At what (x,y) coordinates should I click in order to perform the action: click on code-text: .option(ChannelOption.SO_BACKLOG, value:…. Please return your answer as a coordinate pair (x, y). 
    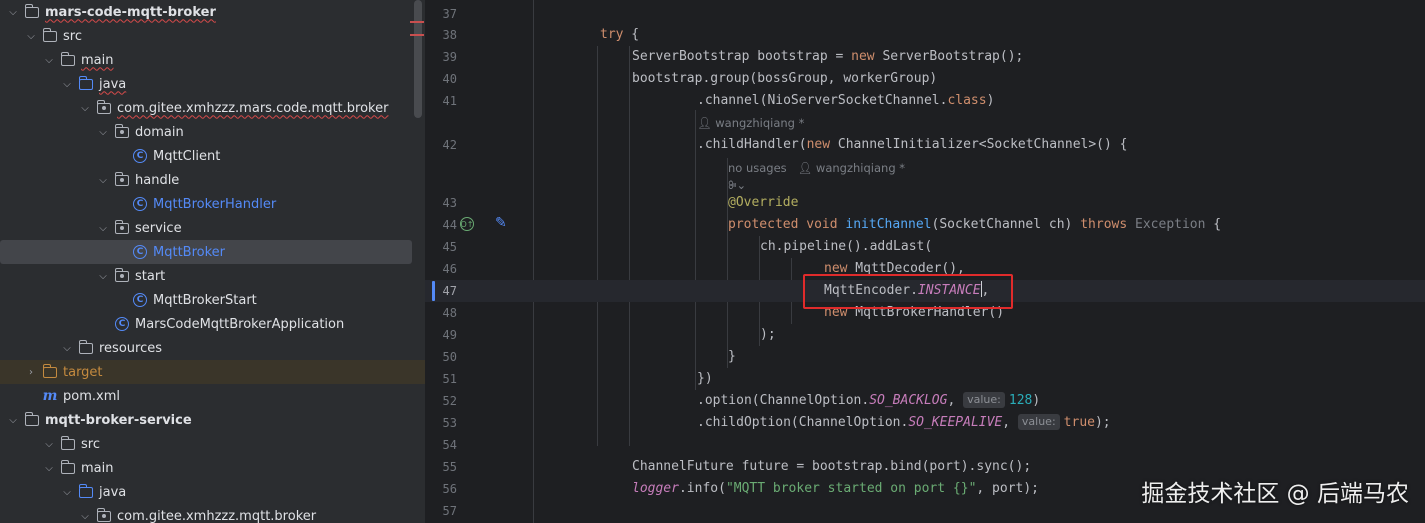
    Looking at the image, I should click on (869, 400).